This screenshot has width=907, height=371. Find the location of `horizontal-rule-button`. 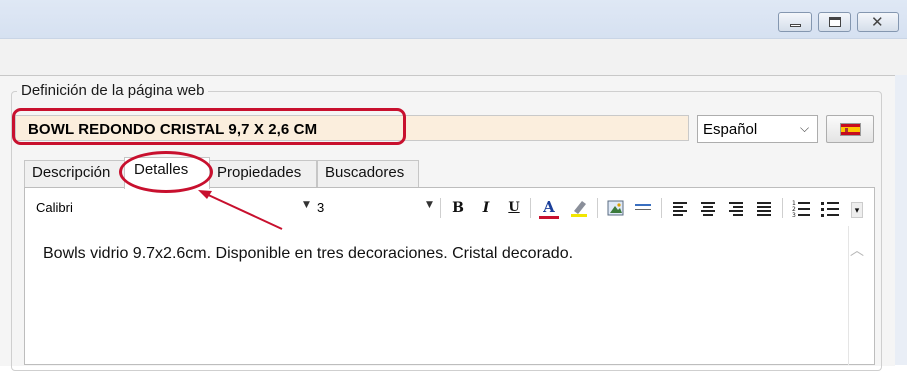

horizontal-rule-button is located at coordinates (643, 208).